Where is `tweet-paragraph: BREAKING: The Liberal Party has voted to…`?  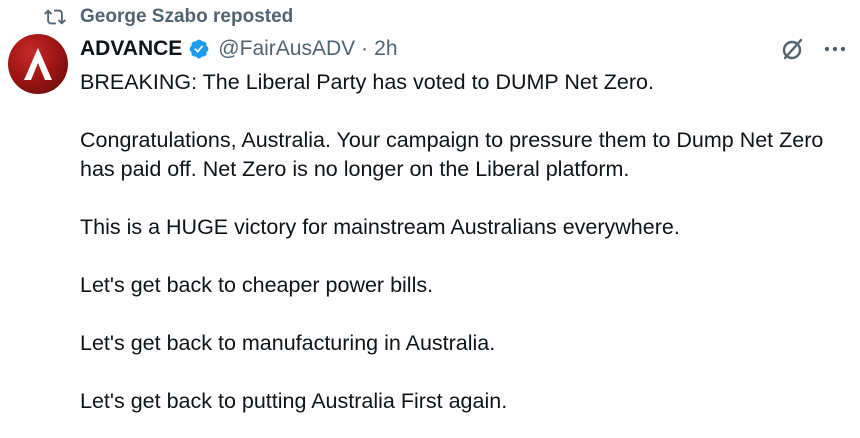 tweet-paragraph: BREAKING: The Liberal Party has voted to… is located at coordinates (367, 82).